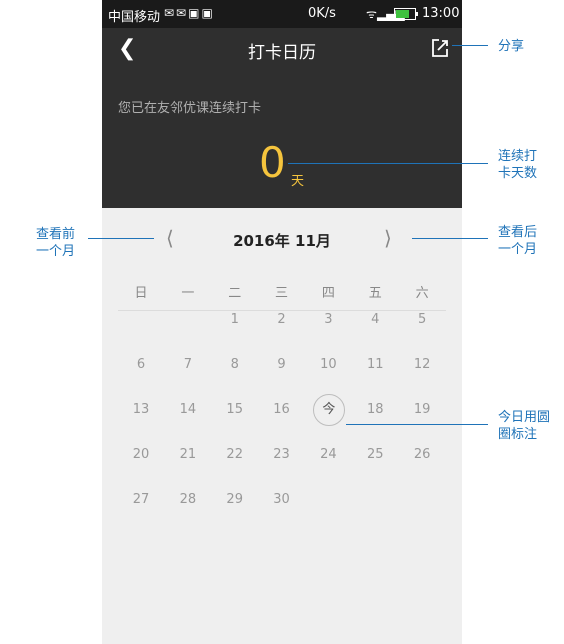 Image resolution: width=564 pixels, height=644 pixels. Describe the element at coordinates (517, 165) in the screenshot. I see `streak-annotation: 连续打 卡天数` at that location.